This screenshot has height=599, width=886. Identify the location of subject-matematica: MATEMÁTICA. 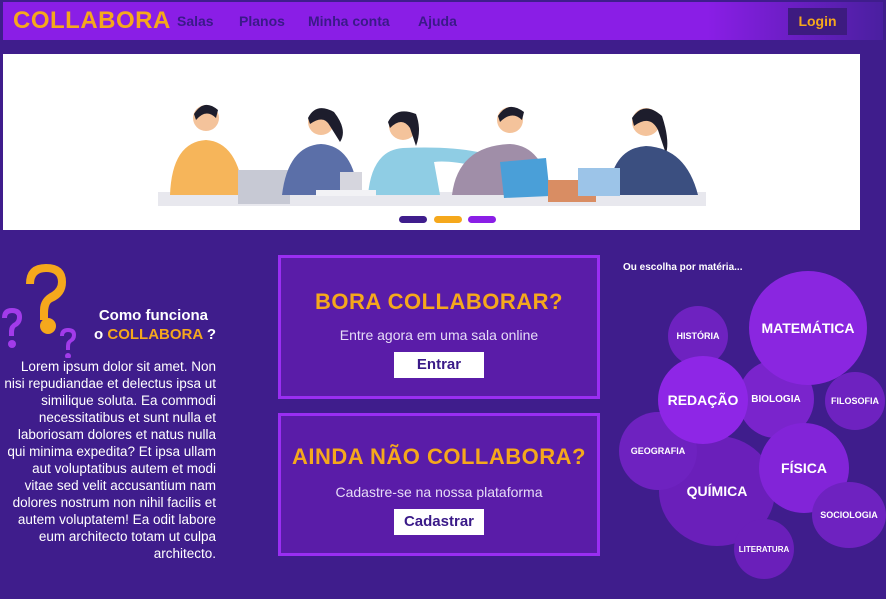
(808, 328).